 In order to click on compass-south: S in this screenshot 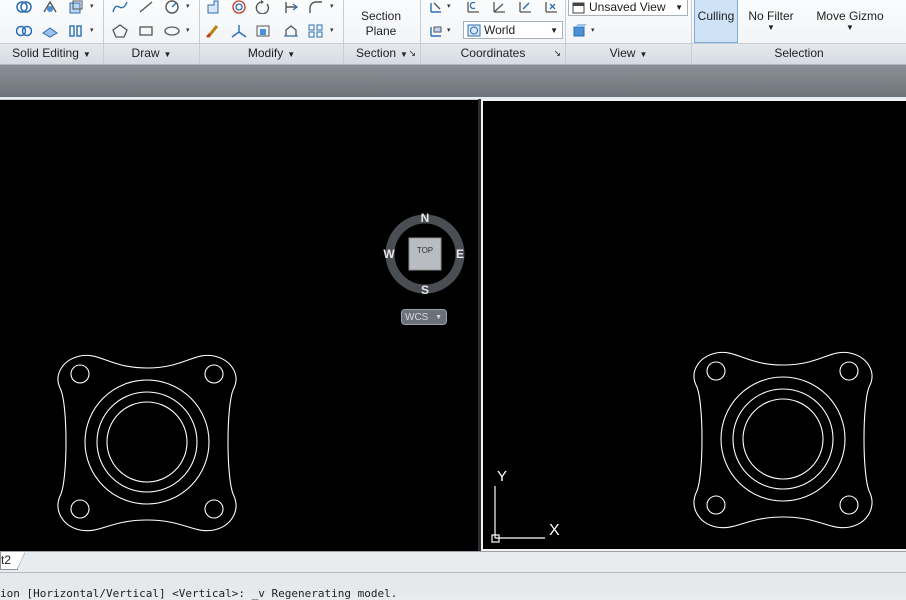, I will do `click(425, 290)`.